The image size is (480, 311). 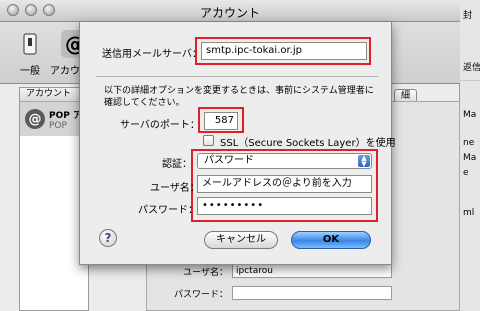 What do you see at coordinates (468, 16) in the screenshot?
I see `edge-text: 封` at bounding box center [468, 16].